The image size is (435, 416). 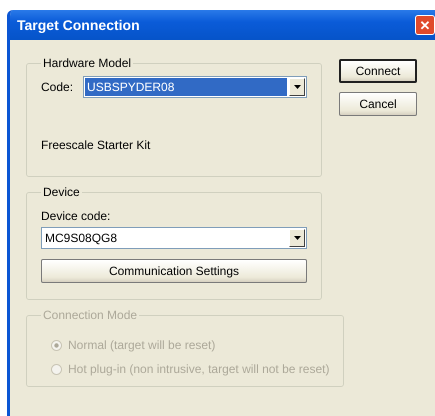 What do you see at coordinates (57, 87) in the screenshot?
I see `field-label: Code:` at bounding box center [57, 87].